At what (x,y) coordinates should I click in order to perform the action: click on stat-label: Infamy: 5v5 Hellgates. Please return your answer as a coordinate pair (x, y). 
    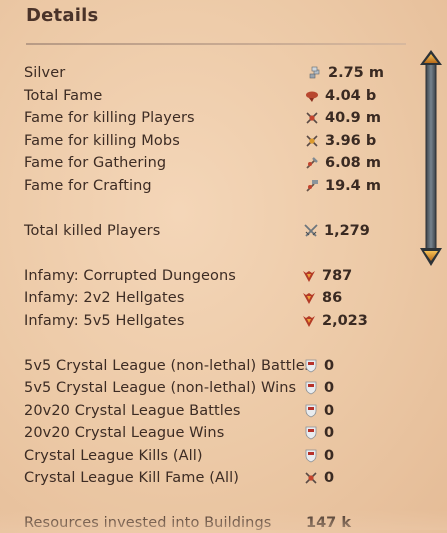
    Looking at the image, I should click on (104, 321).